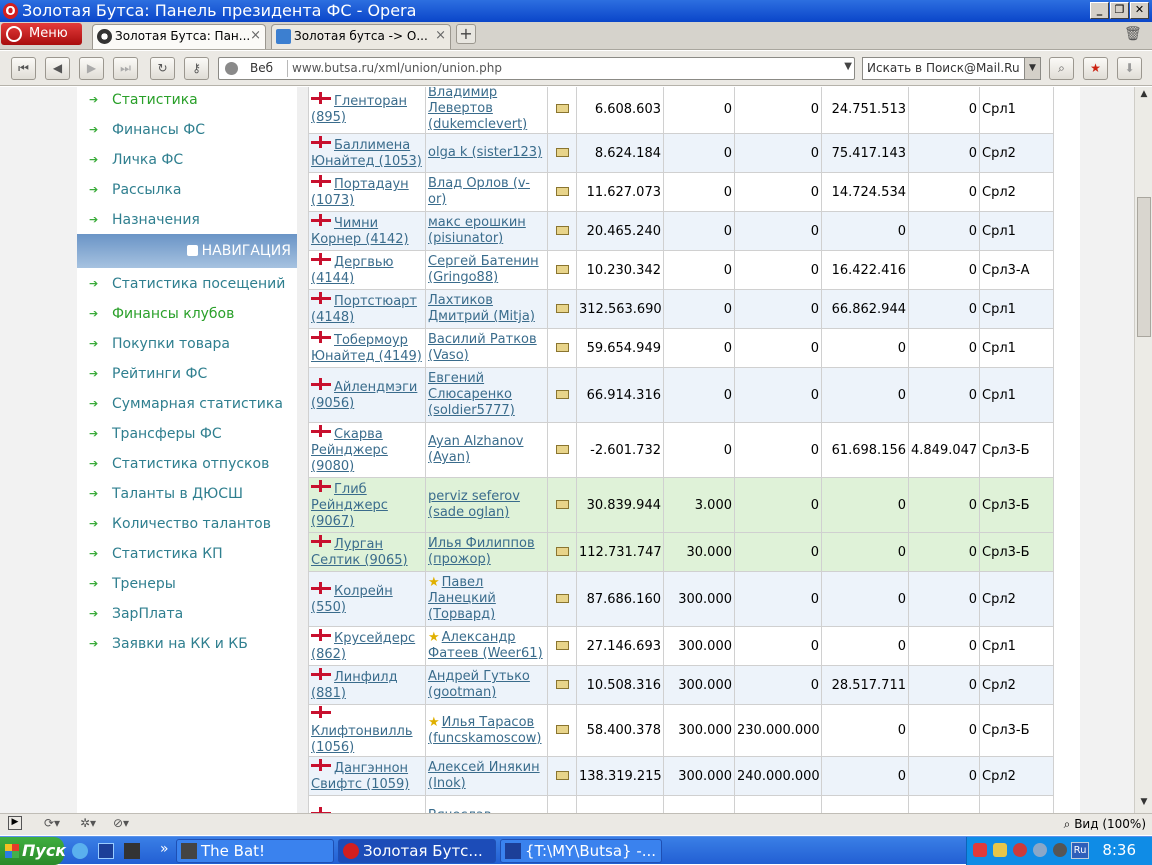 The image size is (1152, 865). Describe the element at coordinates (367, 450) in the screenshot. I see `club-cell: Скарва Рейнджерс (9080)` at that location.